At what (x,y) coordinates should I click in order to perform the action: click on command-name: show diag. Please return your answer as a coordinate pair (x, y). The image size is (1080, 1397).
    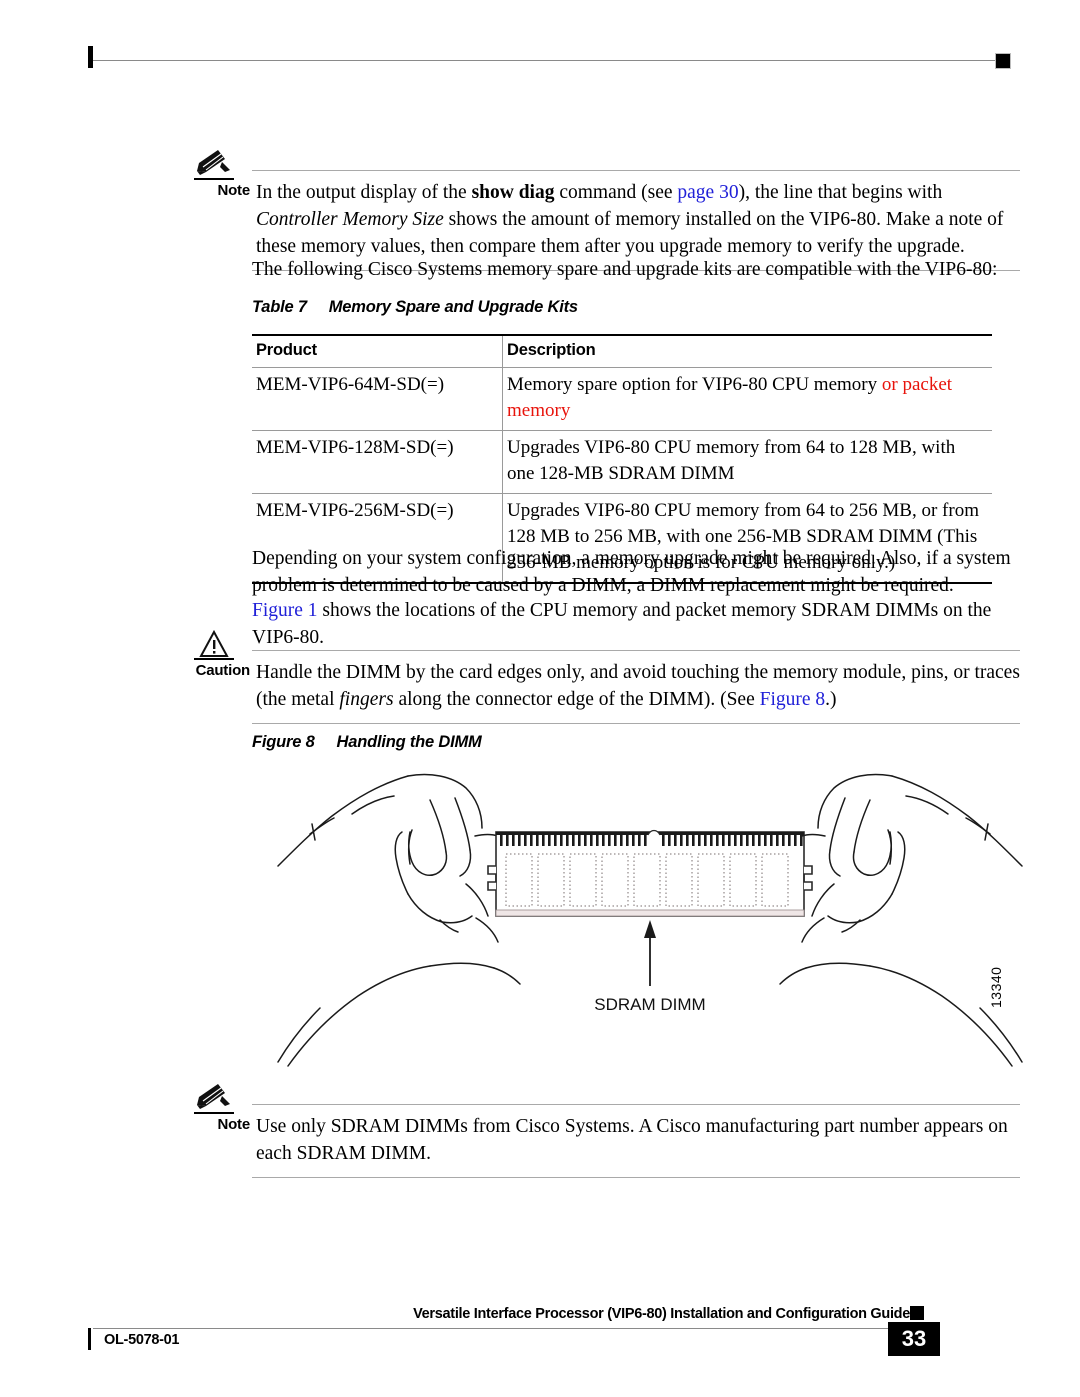
    Looking at the image, I should click on (513, 192).